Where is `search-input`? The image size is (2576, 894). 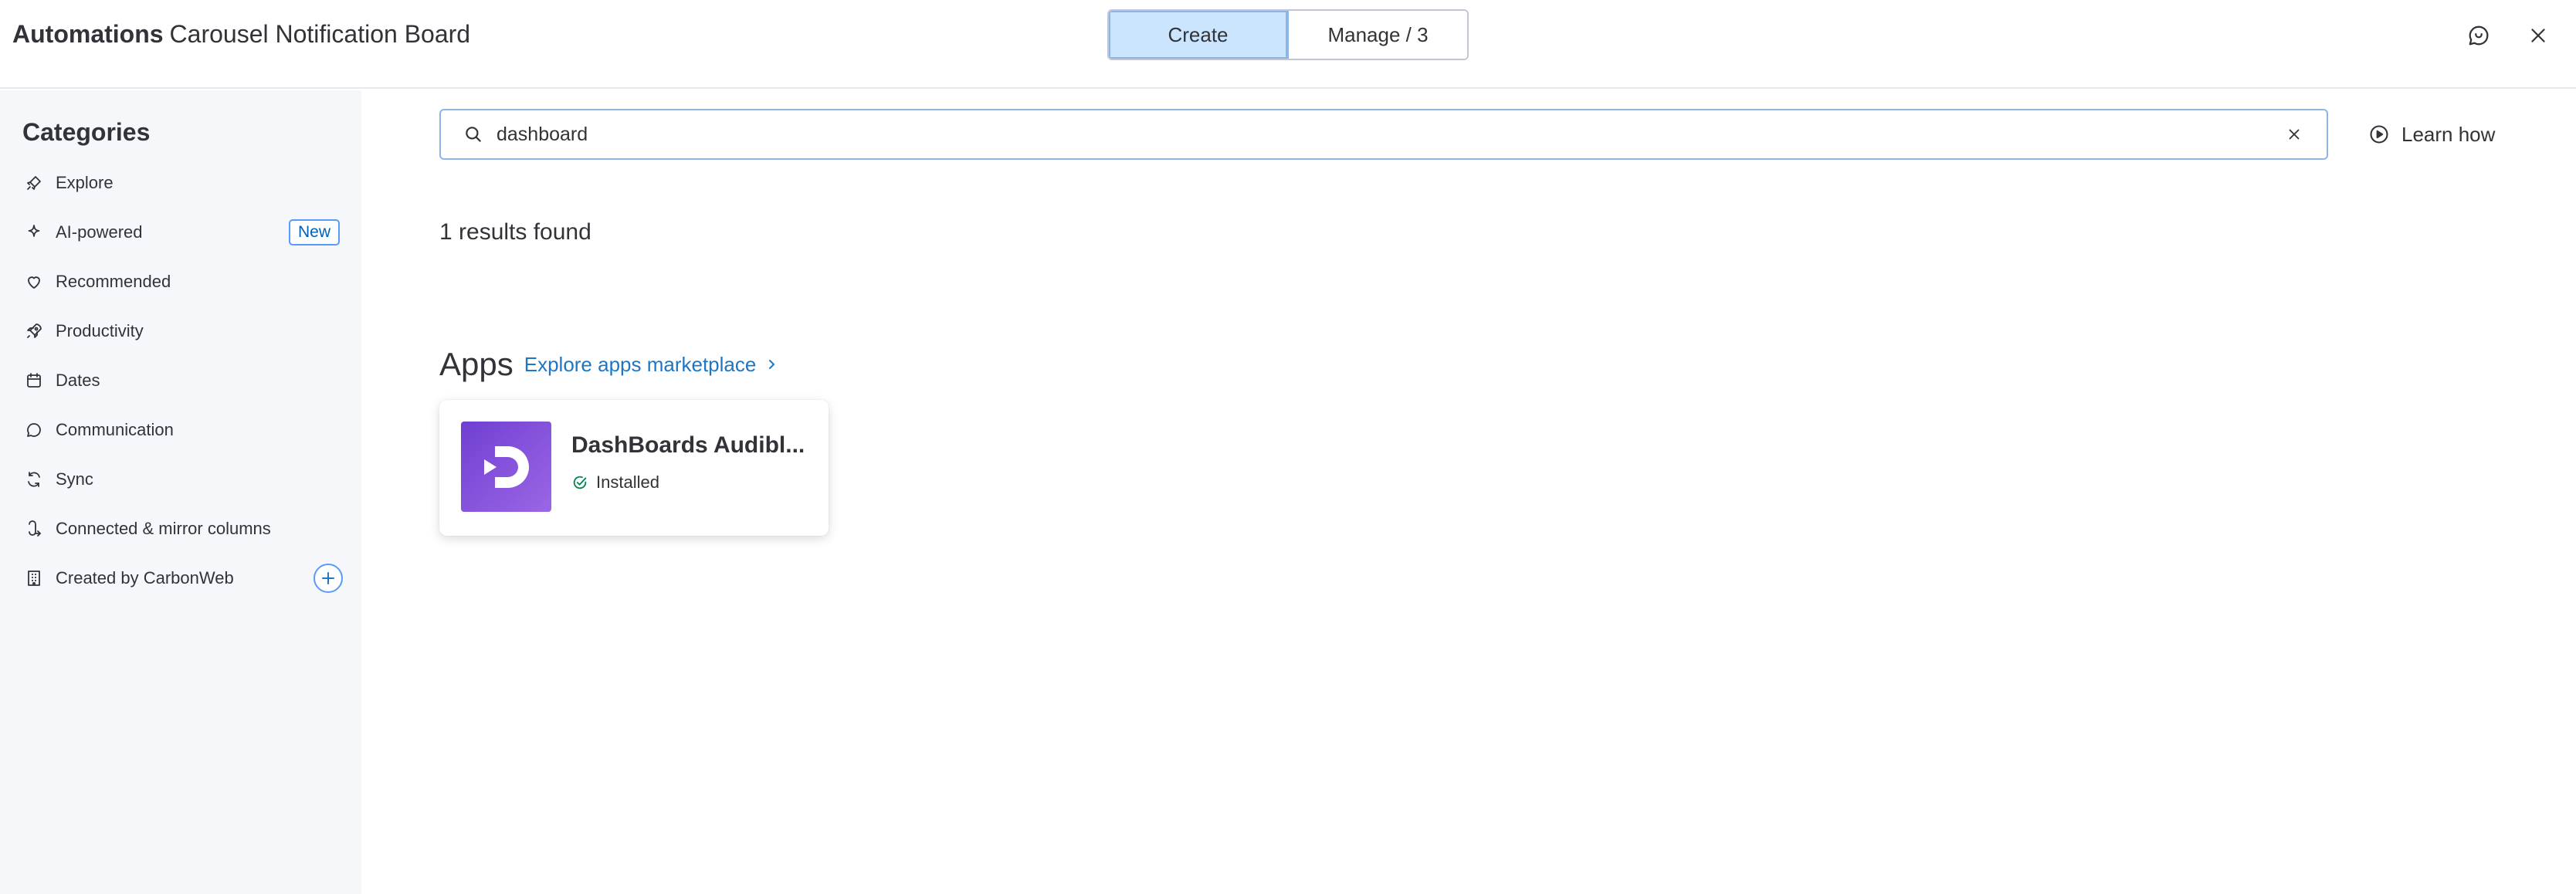 search-input is located at coordinates (1389, 134).